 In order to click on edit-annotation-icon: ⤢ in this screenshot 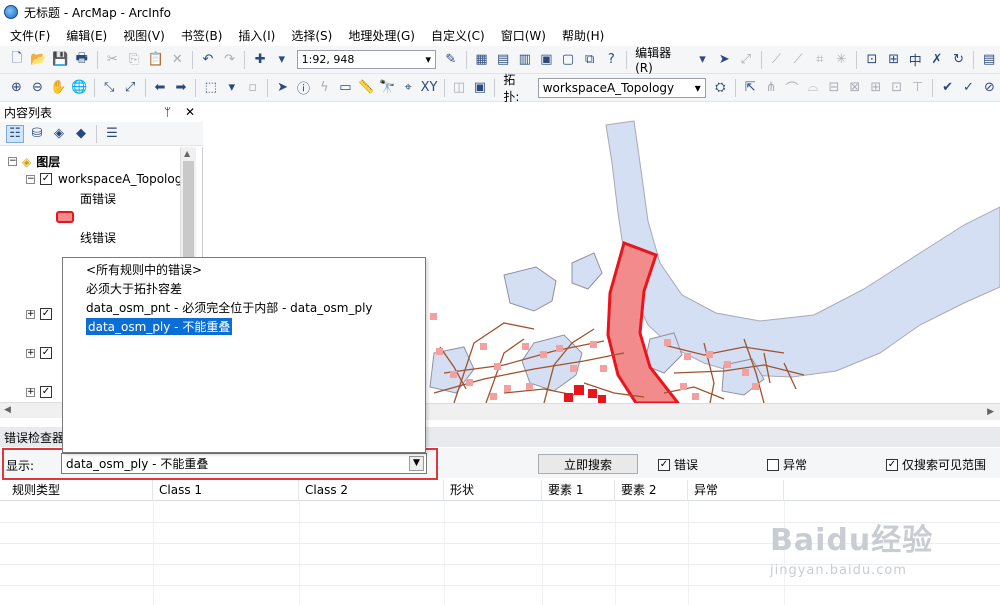, I will do `click(746, 60)`.